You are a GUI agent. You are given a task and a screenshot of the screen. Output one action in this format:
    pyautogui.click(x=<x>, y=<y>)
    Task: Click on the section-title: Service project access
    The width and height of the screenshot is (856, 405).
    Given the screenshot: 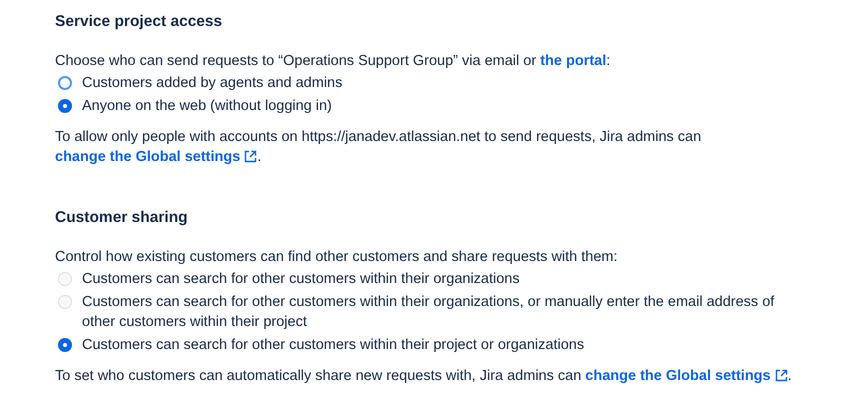 What is the action you would take?
    pyautogui.click(x=139, y=22)
    